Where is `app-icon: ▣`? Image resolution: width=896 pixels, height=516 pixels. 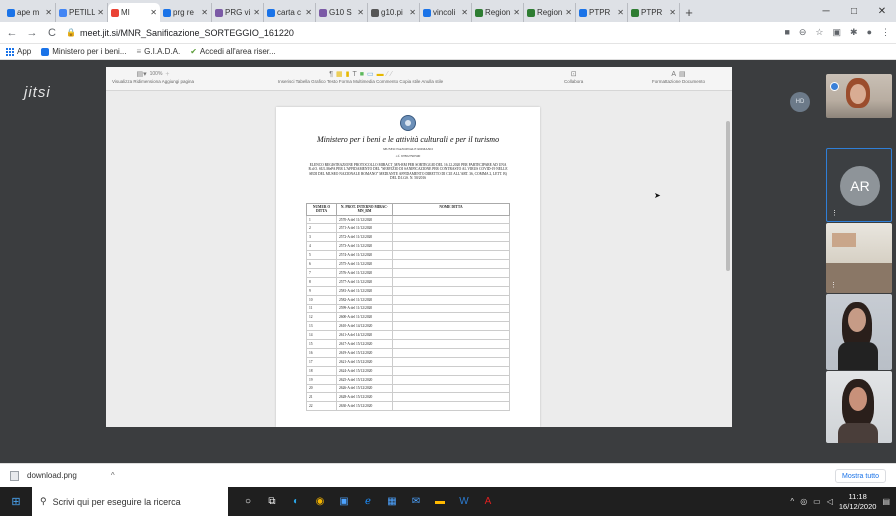 app-icon: ▣ is located at coordinates (344, 501).